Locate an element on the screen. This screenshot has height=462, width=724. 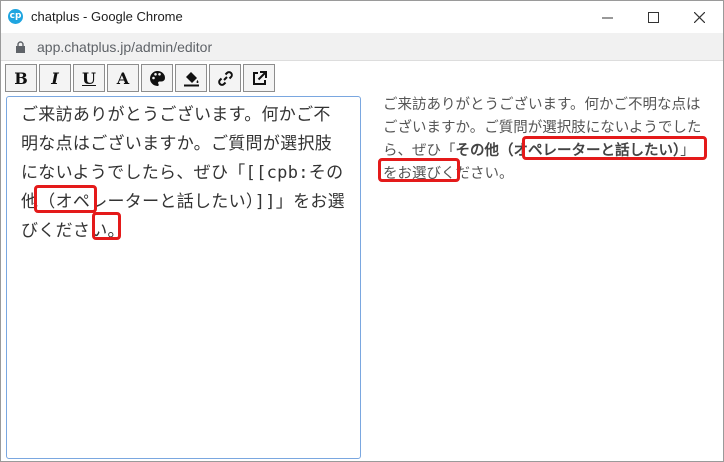
close-button is located at coordinates (699, 17).